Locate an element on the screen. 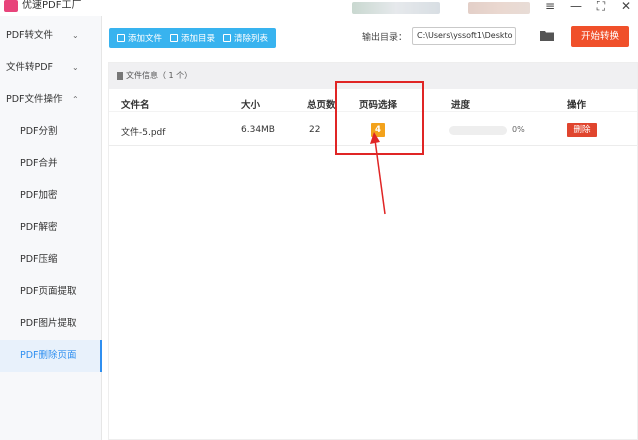 The image size is (638, 440). sidebar-item-pdf-delete-pages: PDF删除页面 is located at coordinates (51, 356).